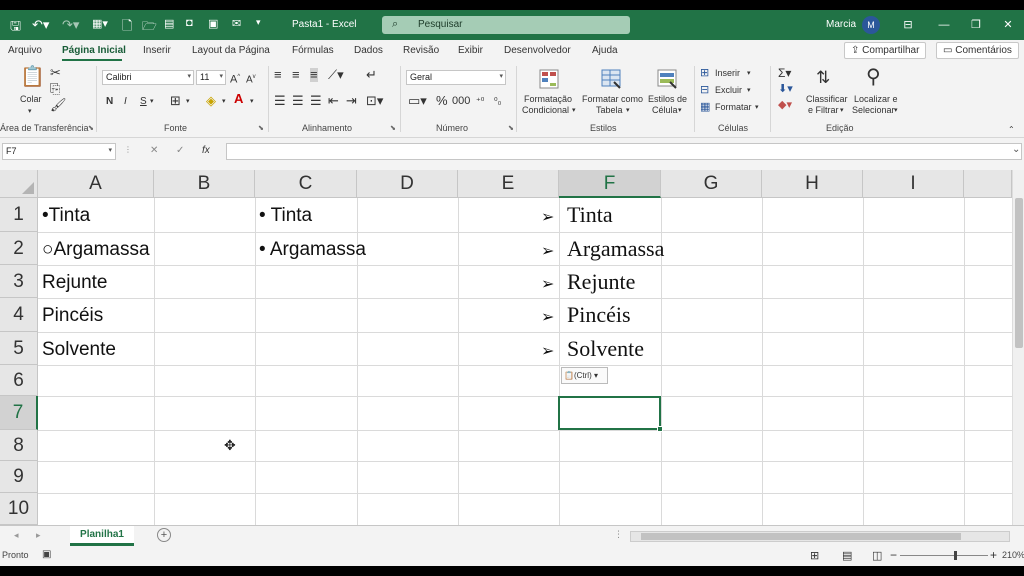 The image size is (1024, 576). I want to click on quick-access-icon: ▦▾, so click(100, 23).